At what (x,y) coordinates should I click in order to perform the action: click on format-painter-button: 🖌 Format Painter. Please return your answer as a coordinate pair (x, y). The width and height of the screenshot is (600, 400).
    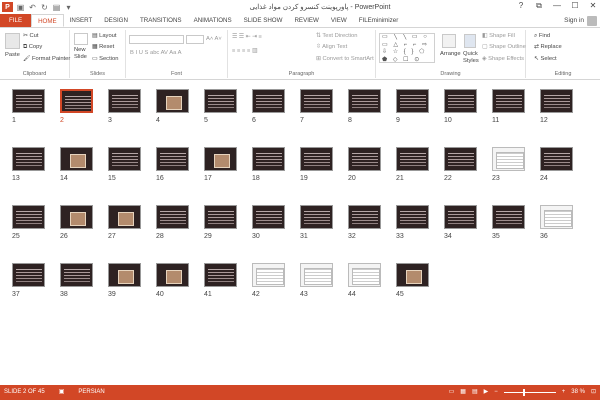
    Looking at the image, I should click on (46, 59).